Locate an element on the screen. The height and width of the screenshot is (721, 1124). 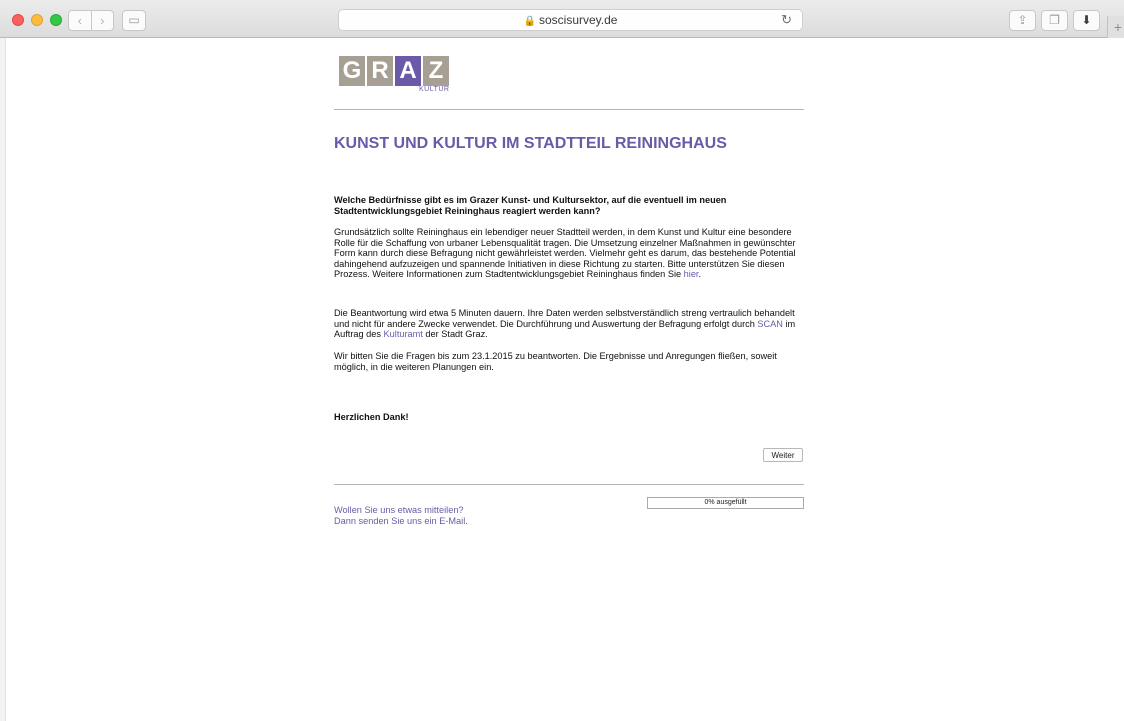
lock-icon: 🔒 is located at coordinates (529, 21).